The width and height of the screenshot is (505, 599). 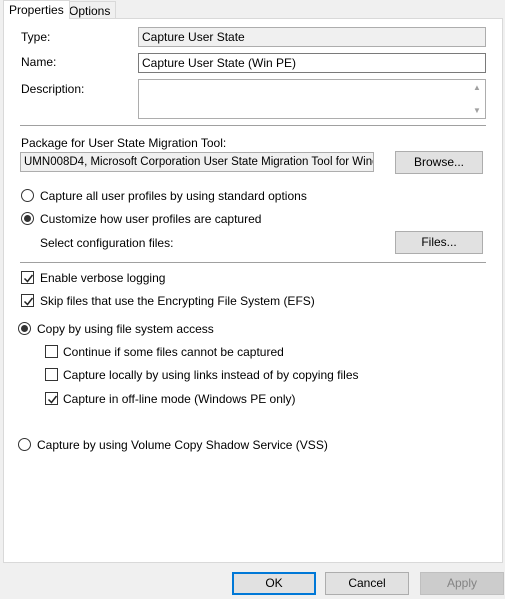 I want to click on package-label: Package for User State Migration Tool:, so click(x=124, y=143).